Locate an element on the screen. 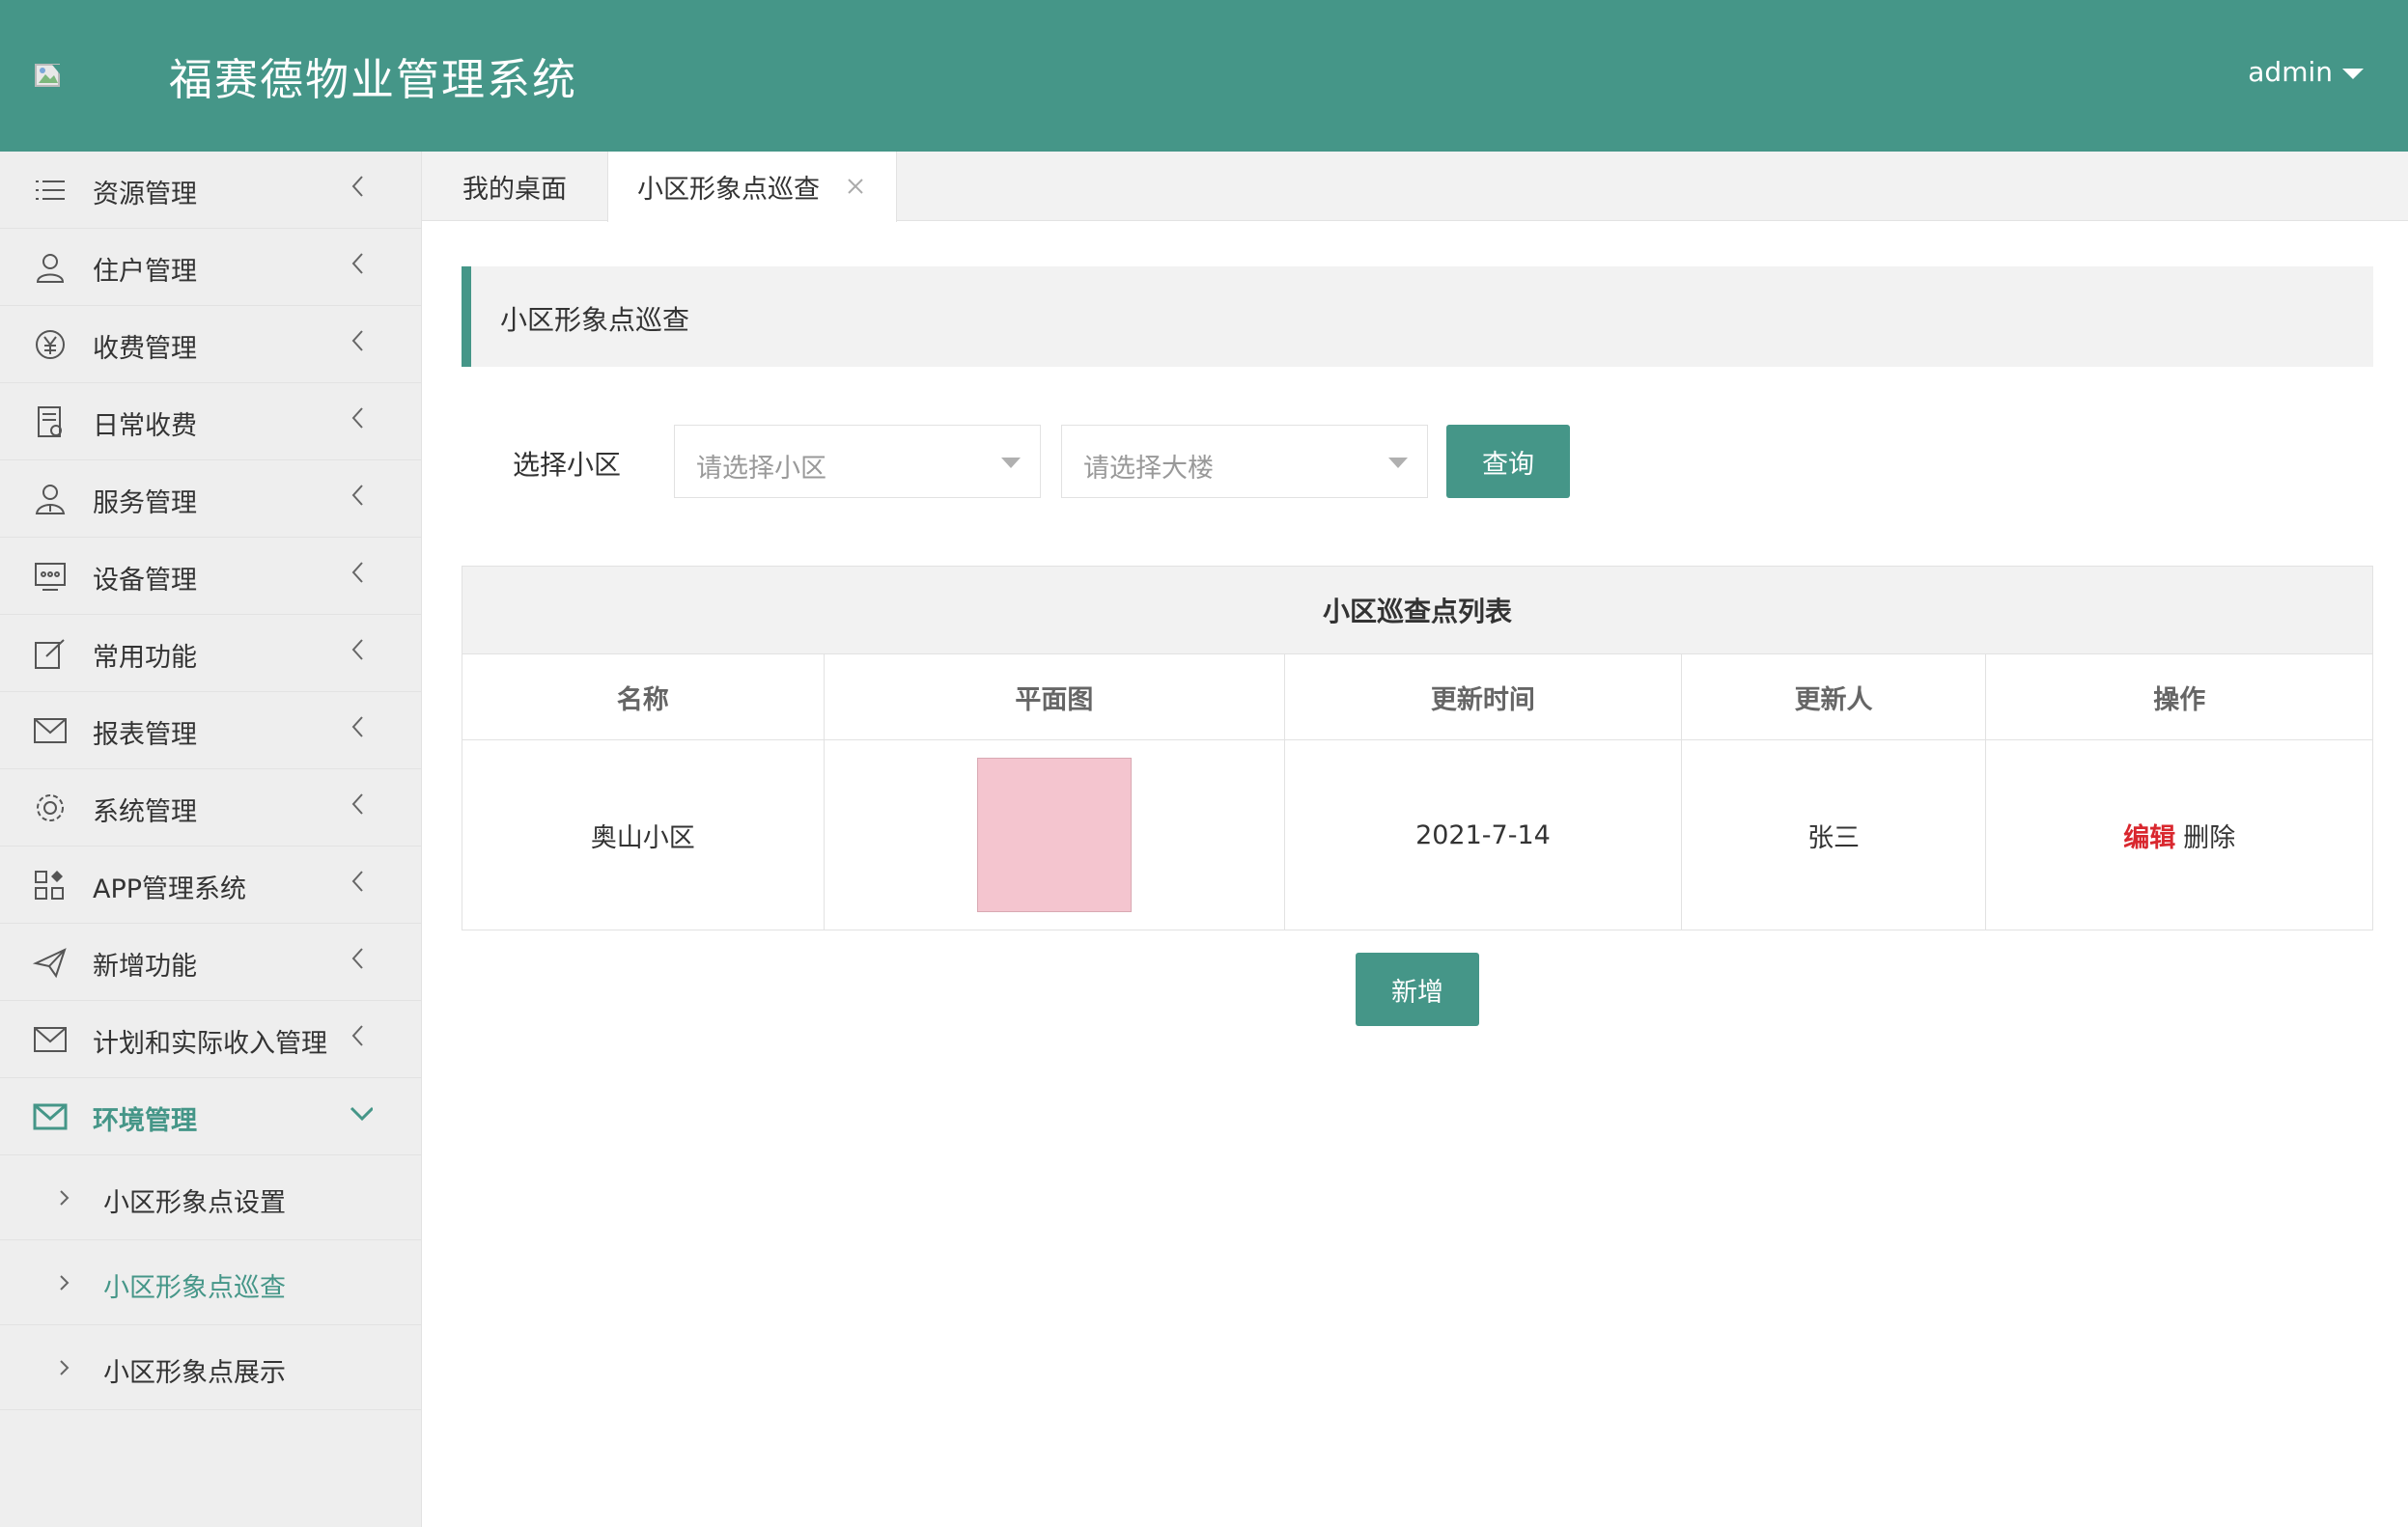 This screenshot has height=1527, width=2408. sidebar-subitem-label: 小区形象点设置 is located at coordinates (195, 1203).